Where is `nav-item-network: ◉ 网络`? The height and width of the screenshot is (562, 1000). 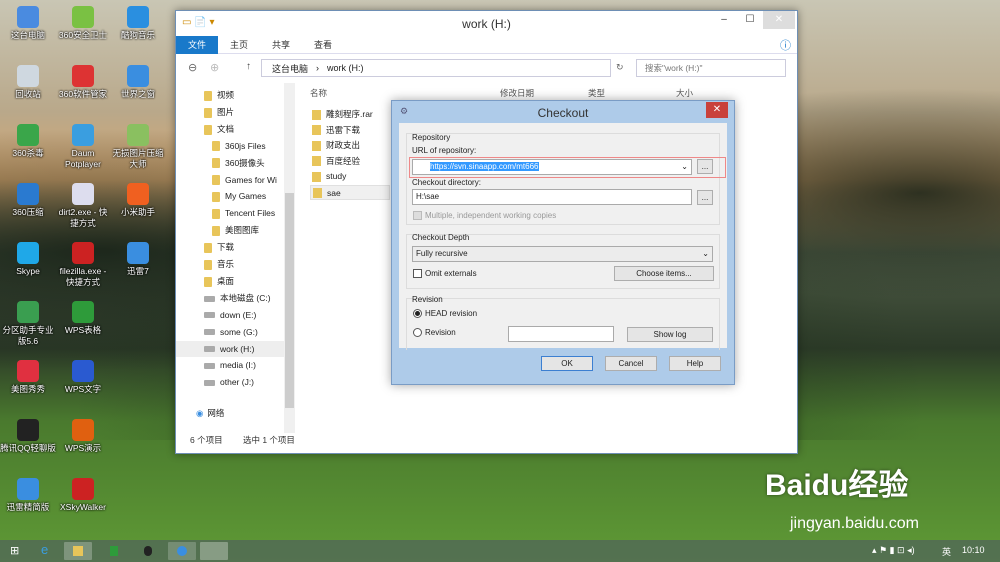 nav-item-network: ◉ 网络 is located at coordinates (230, 413).